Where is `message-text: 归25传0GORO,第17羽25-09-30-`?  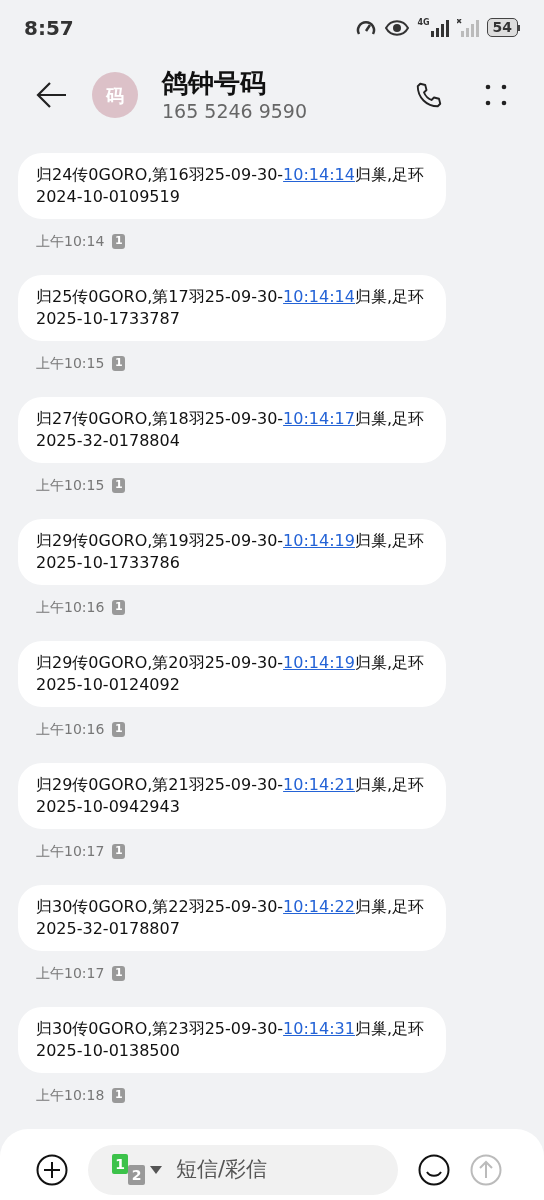 message-text: 归25传0GORO,第17羽25-09-30- is located at coordinates (160, 297).